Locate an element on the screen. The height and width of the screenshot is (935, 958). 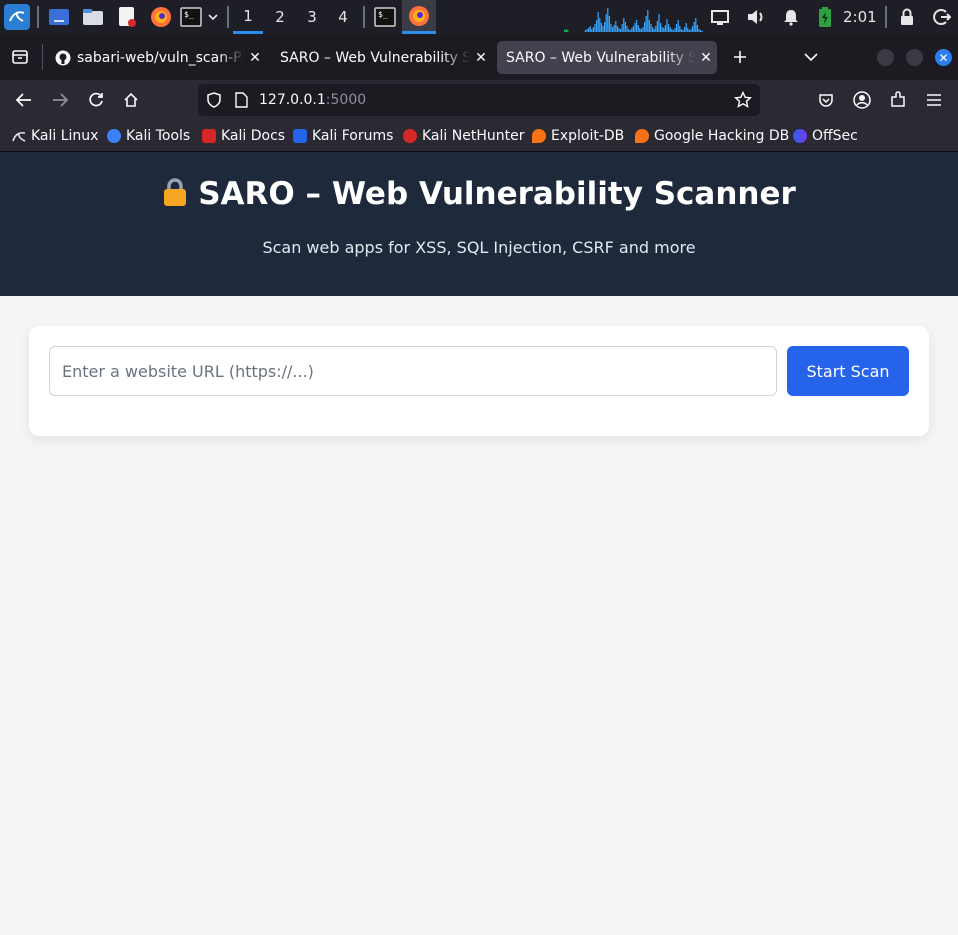
url-host: 127.0.0.1 is located at coordinates (292, 100).